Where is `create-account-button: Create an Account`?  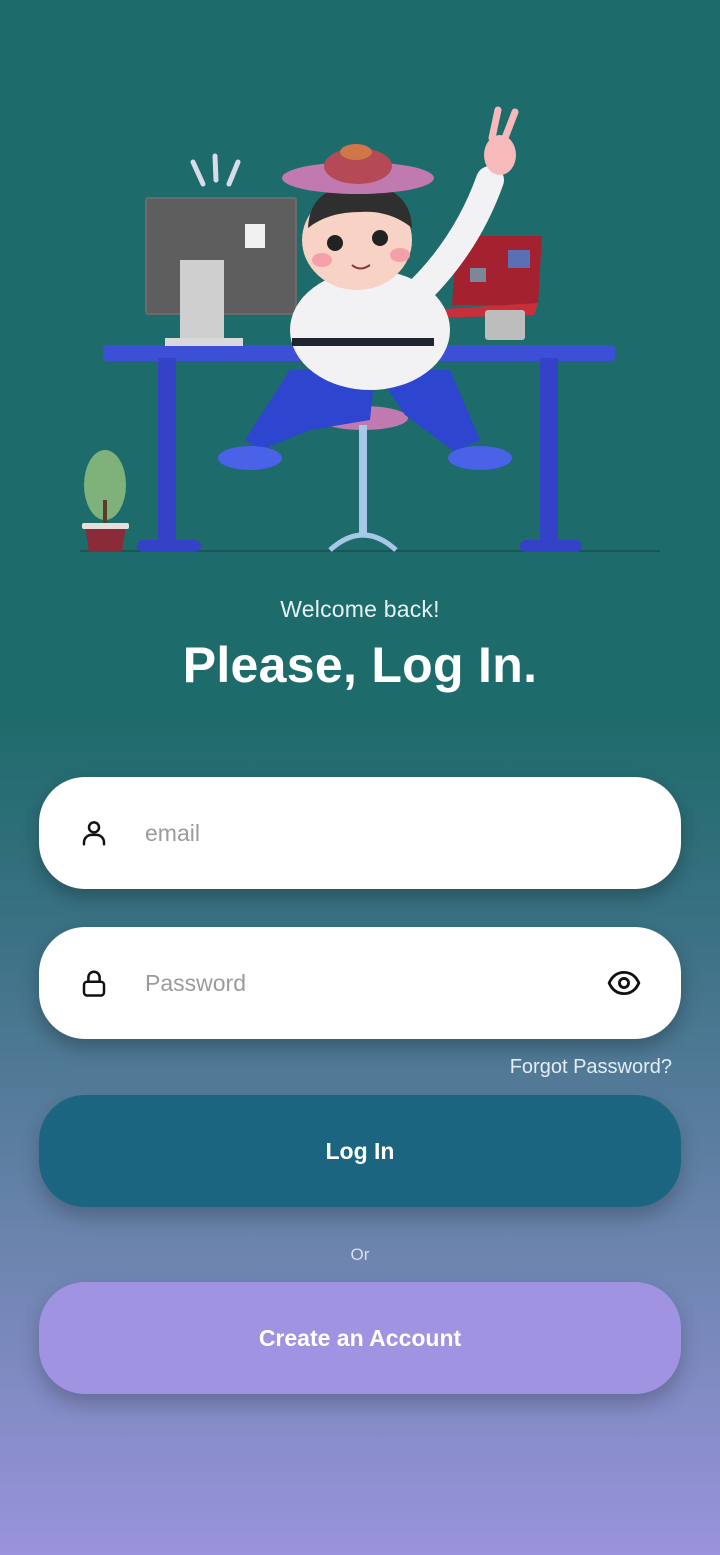 create-account-button: Create an Account is located at coordinates (360, 1338).